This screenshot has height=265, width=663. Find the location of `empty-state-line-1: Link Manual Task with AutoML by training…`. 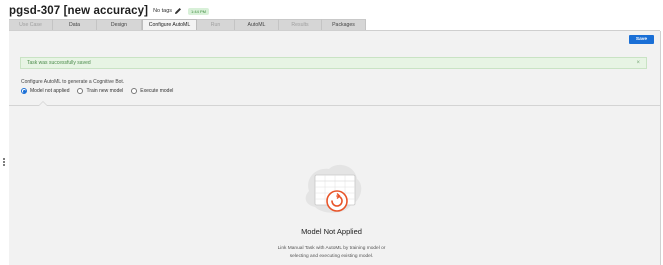

empty-state-line-1: Link Manual Task with AutoML by training… is located at coordinates (331, 248).